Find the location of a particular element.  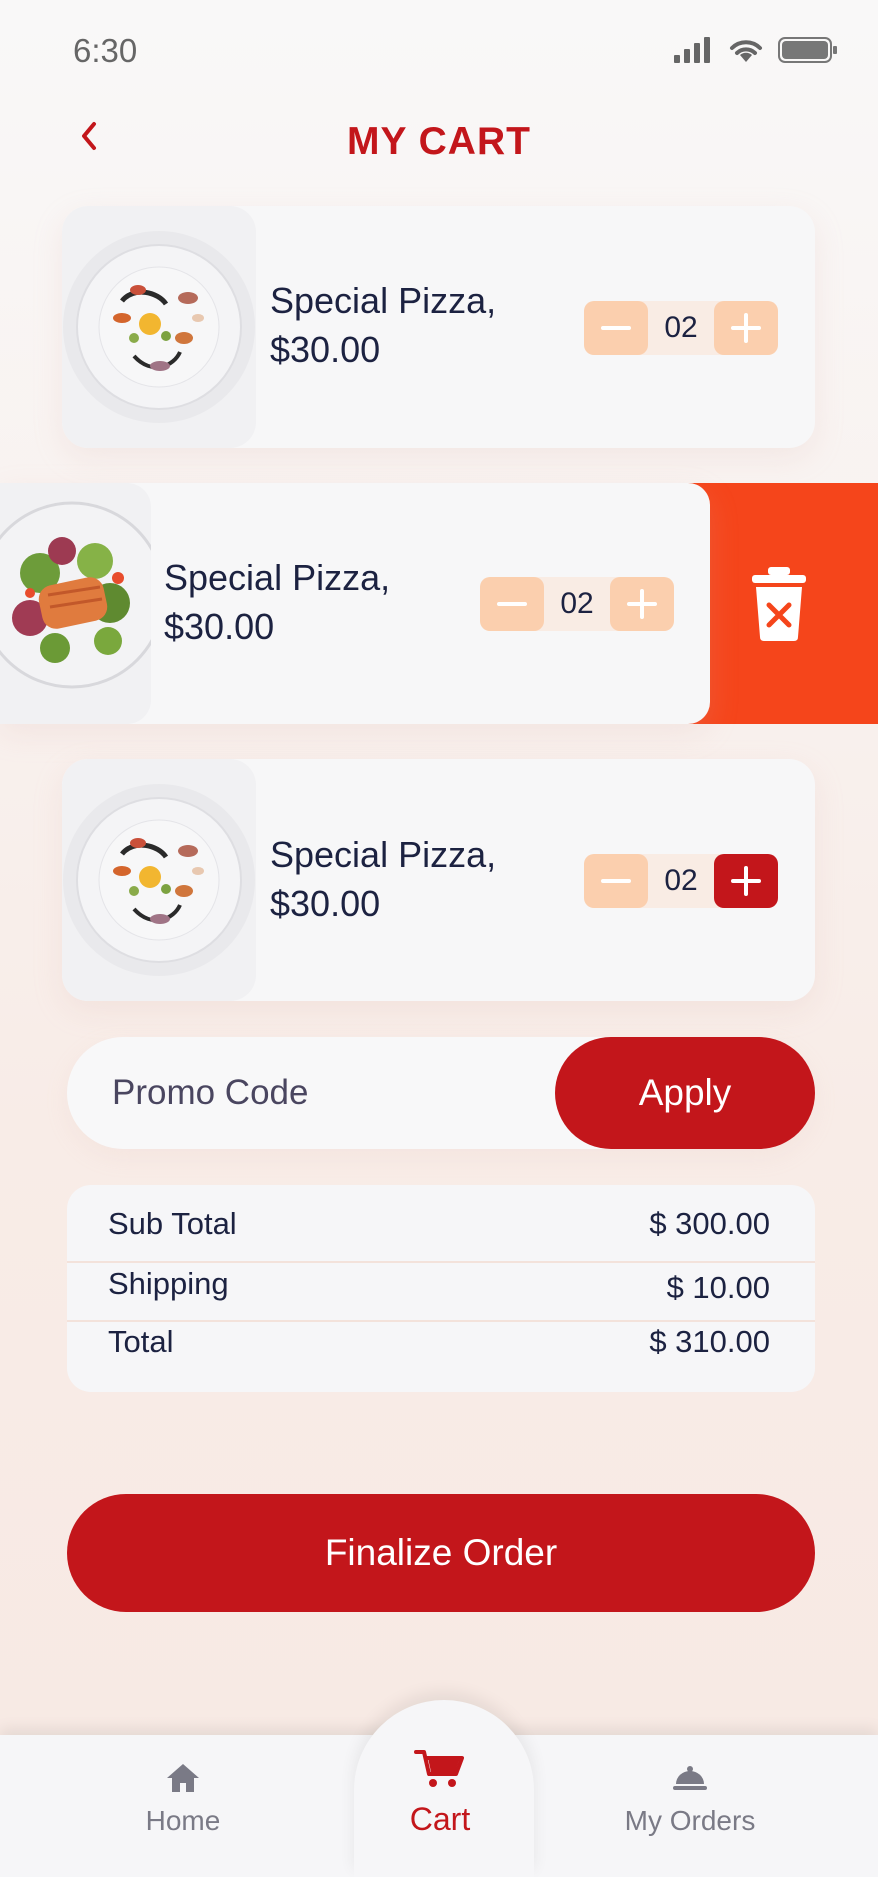

apply-promo-button: Apply is located at coordinates (685, 1093).